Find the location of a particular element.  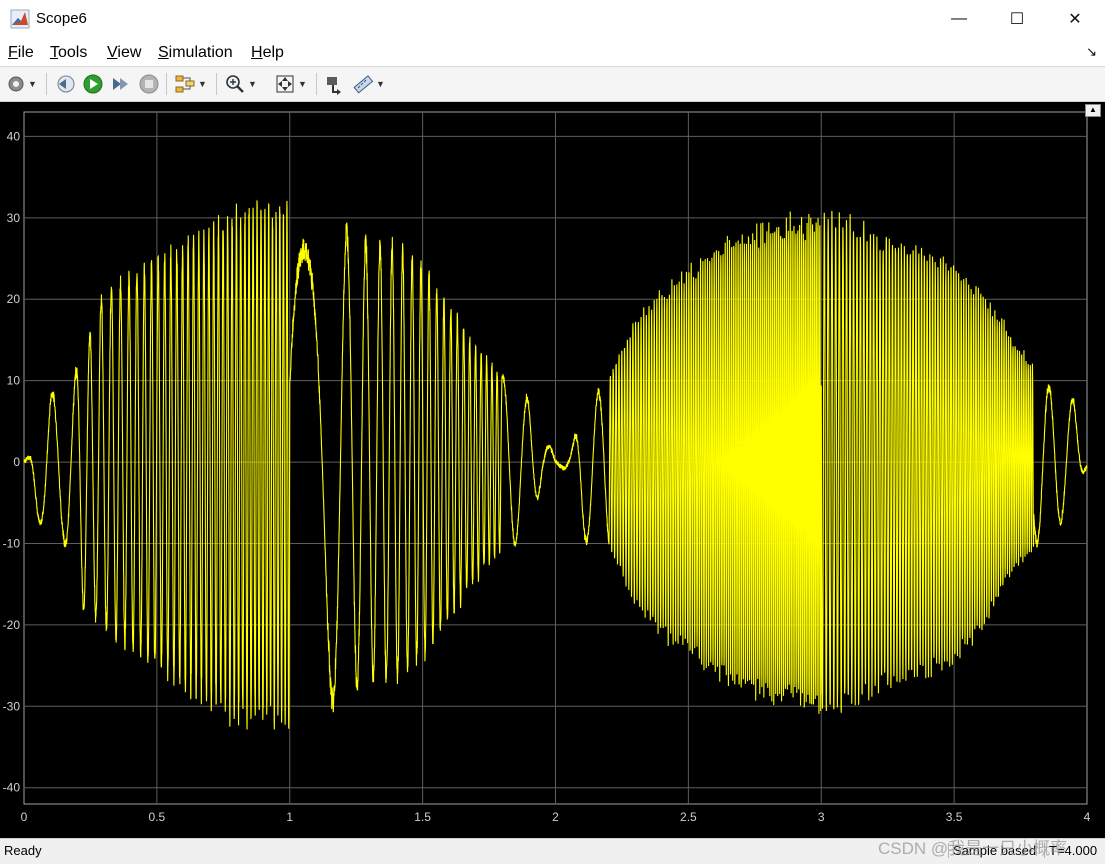

zoom-button: ▼ is located at coordinates (240, 84).